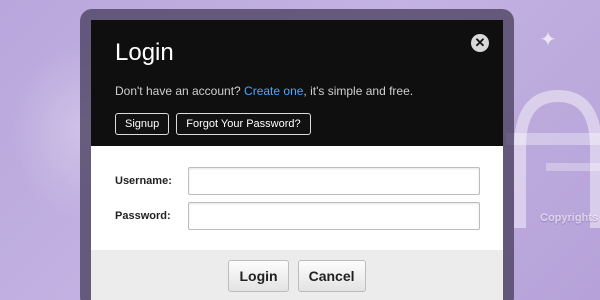 The height and width of the screenshot is (300, 600). I want to click on username-input, so click(334, 181).